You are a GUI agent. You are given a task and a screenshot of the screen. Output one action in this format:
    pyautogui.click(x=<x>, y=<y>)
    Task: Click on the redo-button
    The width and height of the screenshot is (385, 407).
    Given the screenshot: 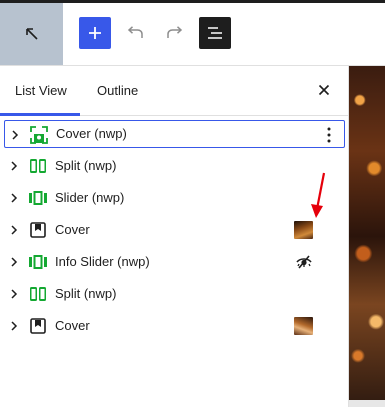 What is the action you would take?
    pyautogui.click(x=175, y=33)
    